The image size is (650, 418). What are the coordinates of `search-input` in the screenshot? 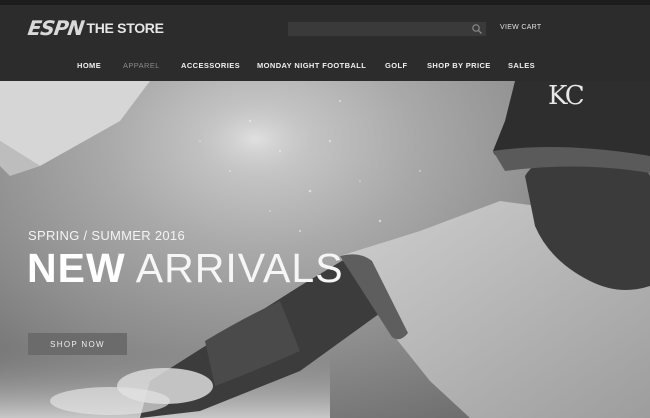 It's located at (378, 29).